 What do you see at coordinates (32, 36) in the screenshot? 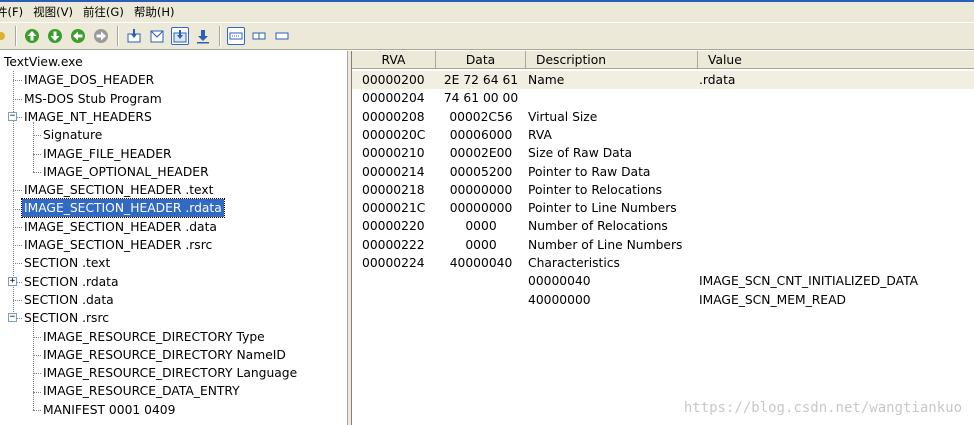
I see `arrow-up-icon` at bounding box center [32, 36].